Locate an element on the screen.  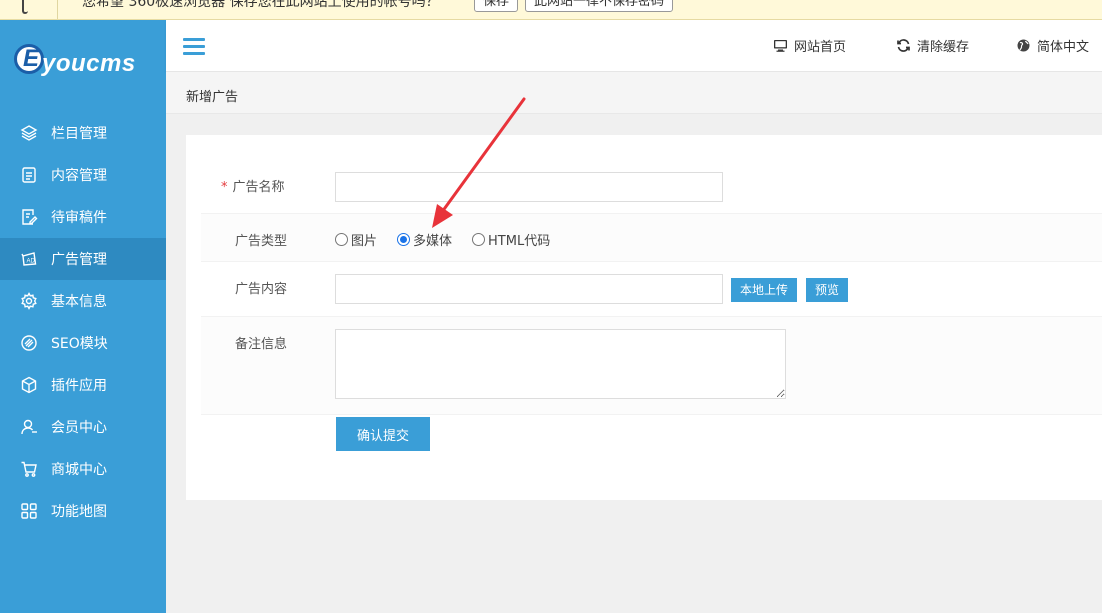
sidebar-item-plugins: 插件应用 is located at coordinates (83, 385).